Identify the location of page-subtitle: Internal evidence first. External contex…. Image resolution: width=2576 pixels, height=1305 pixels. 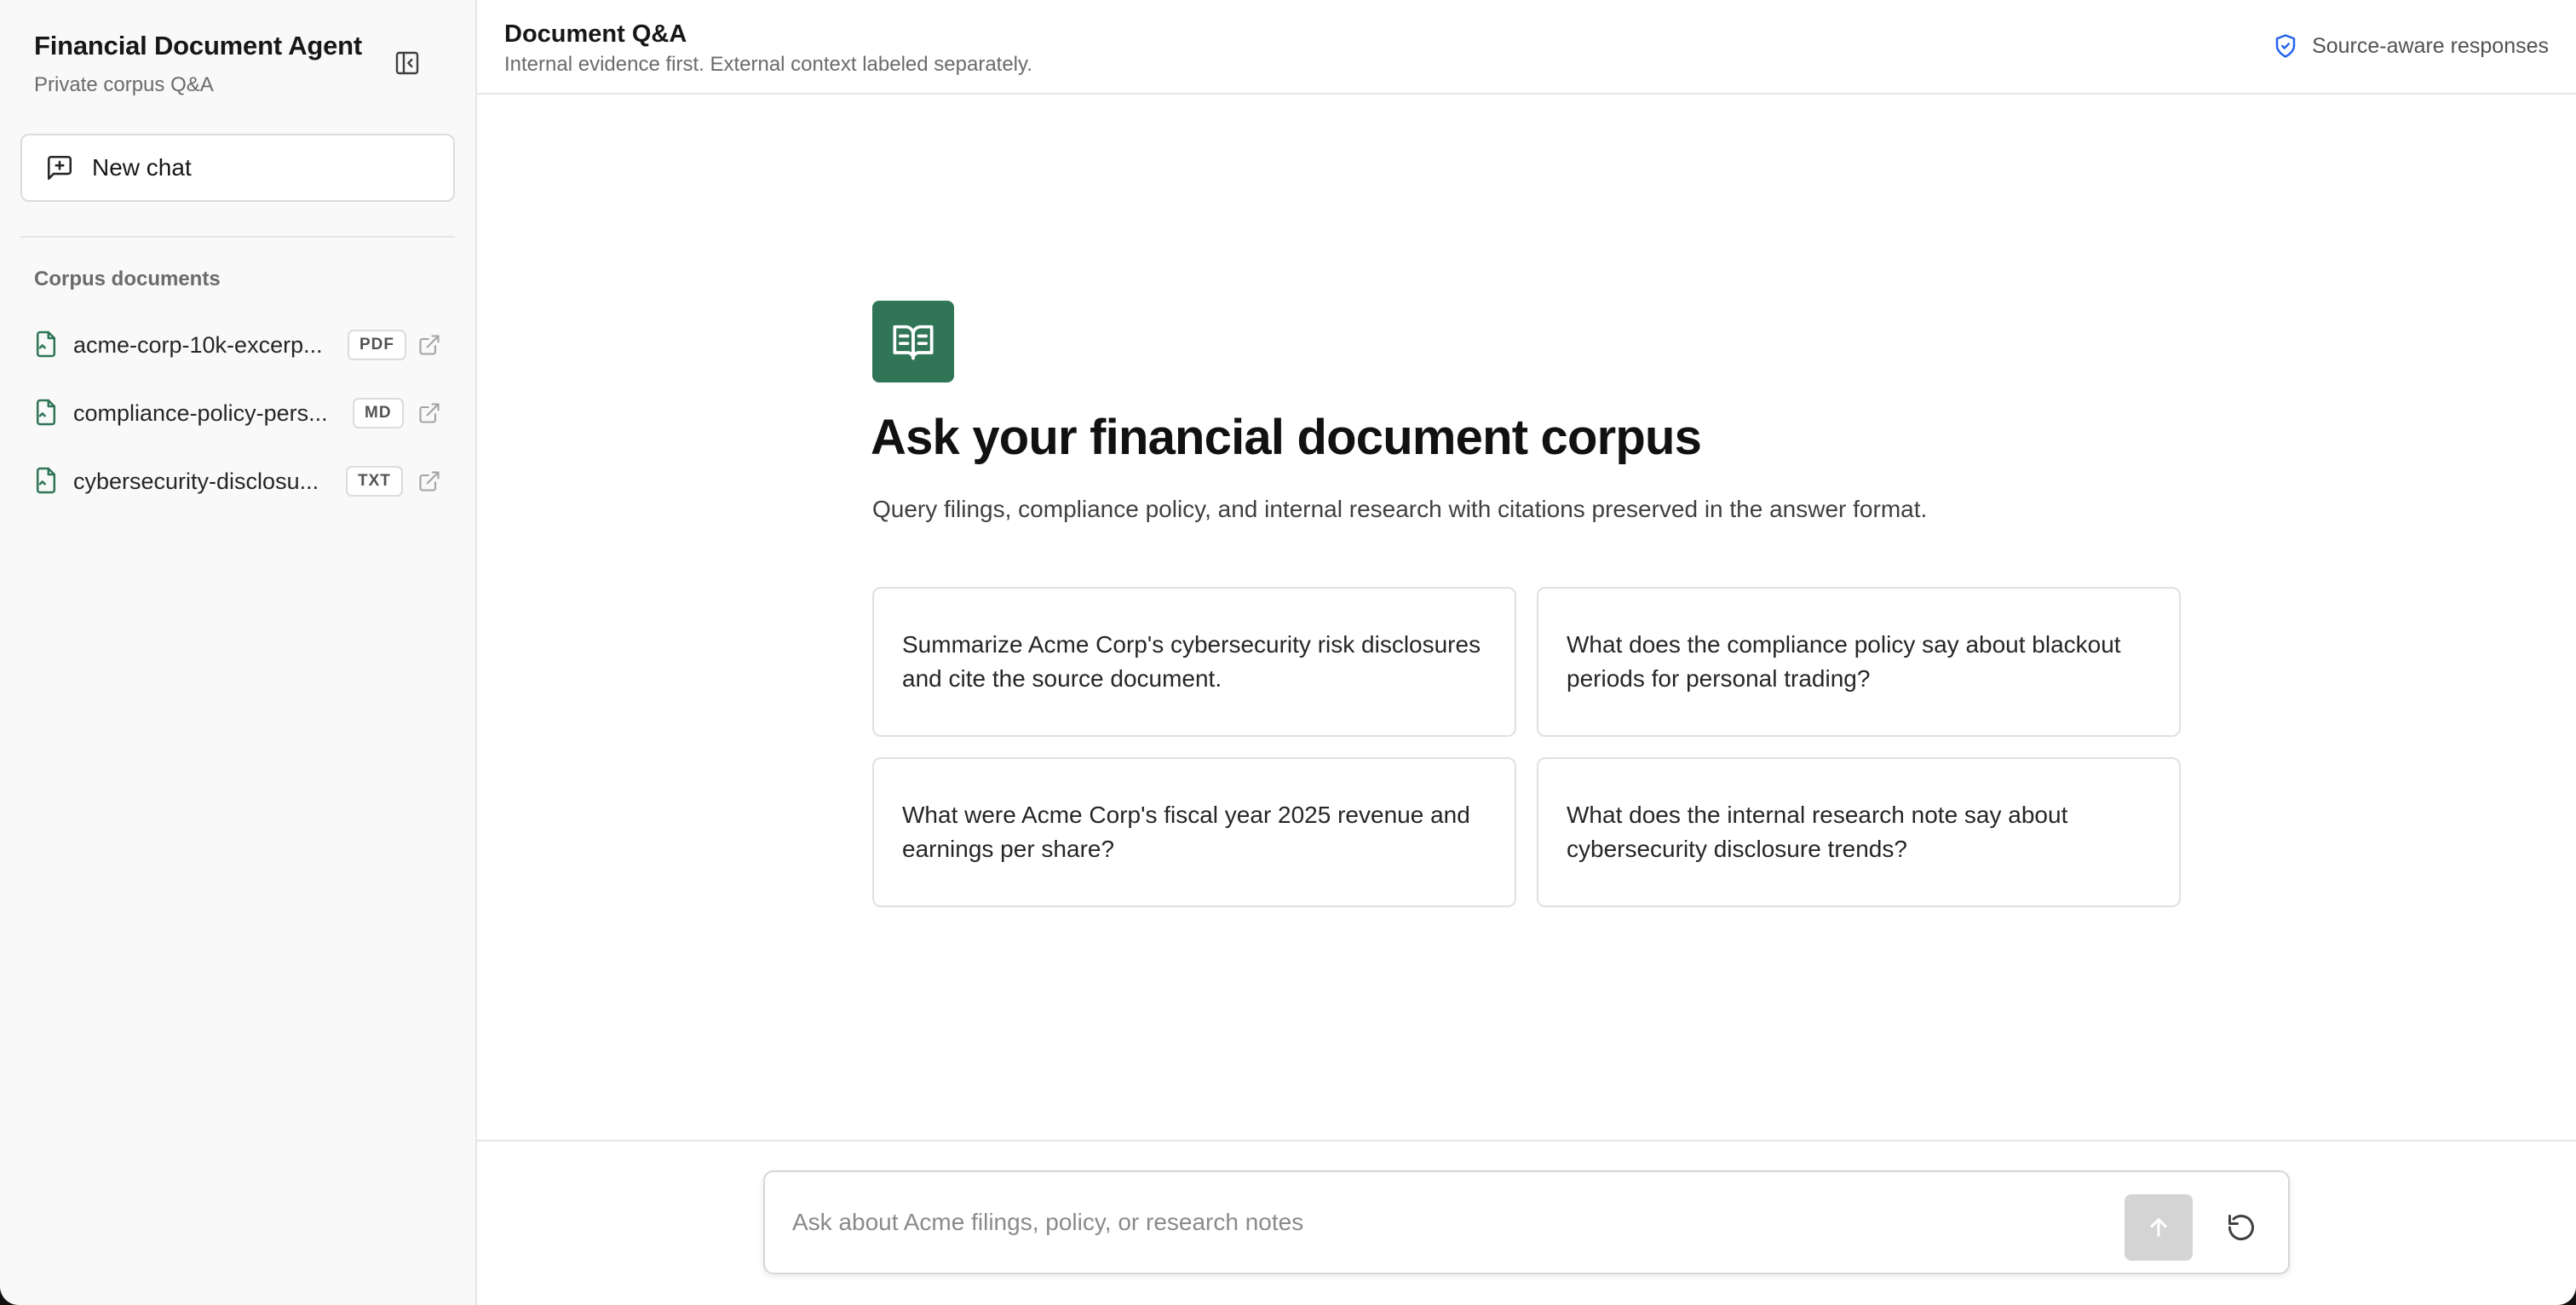
(768, 64).